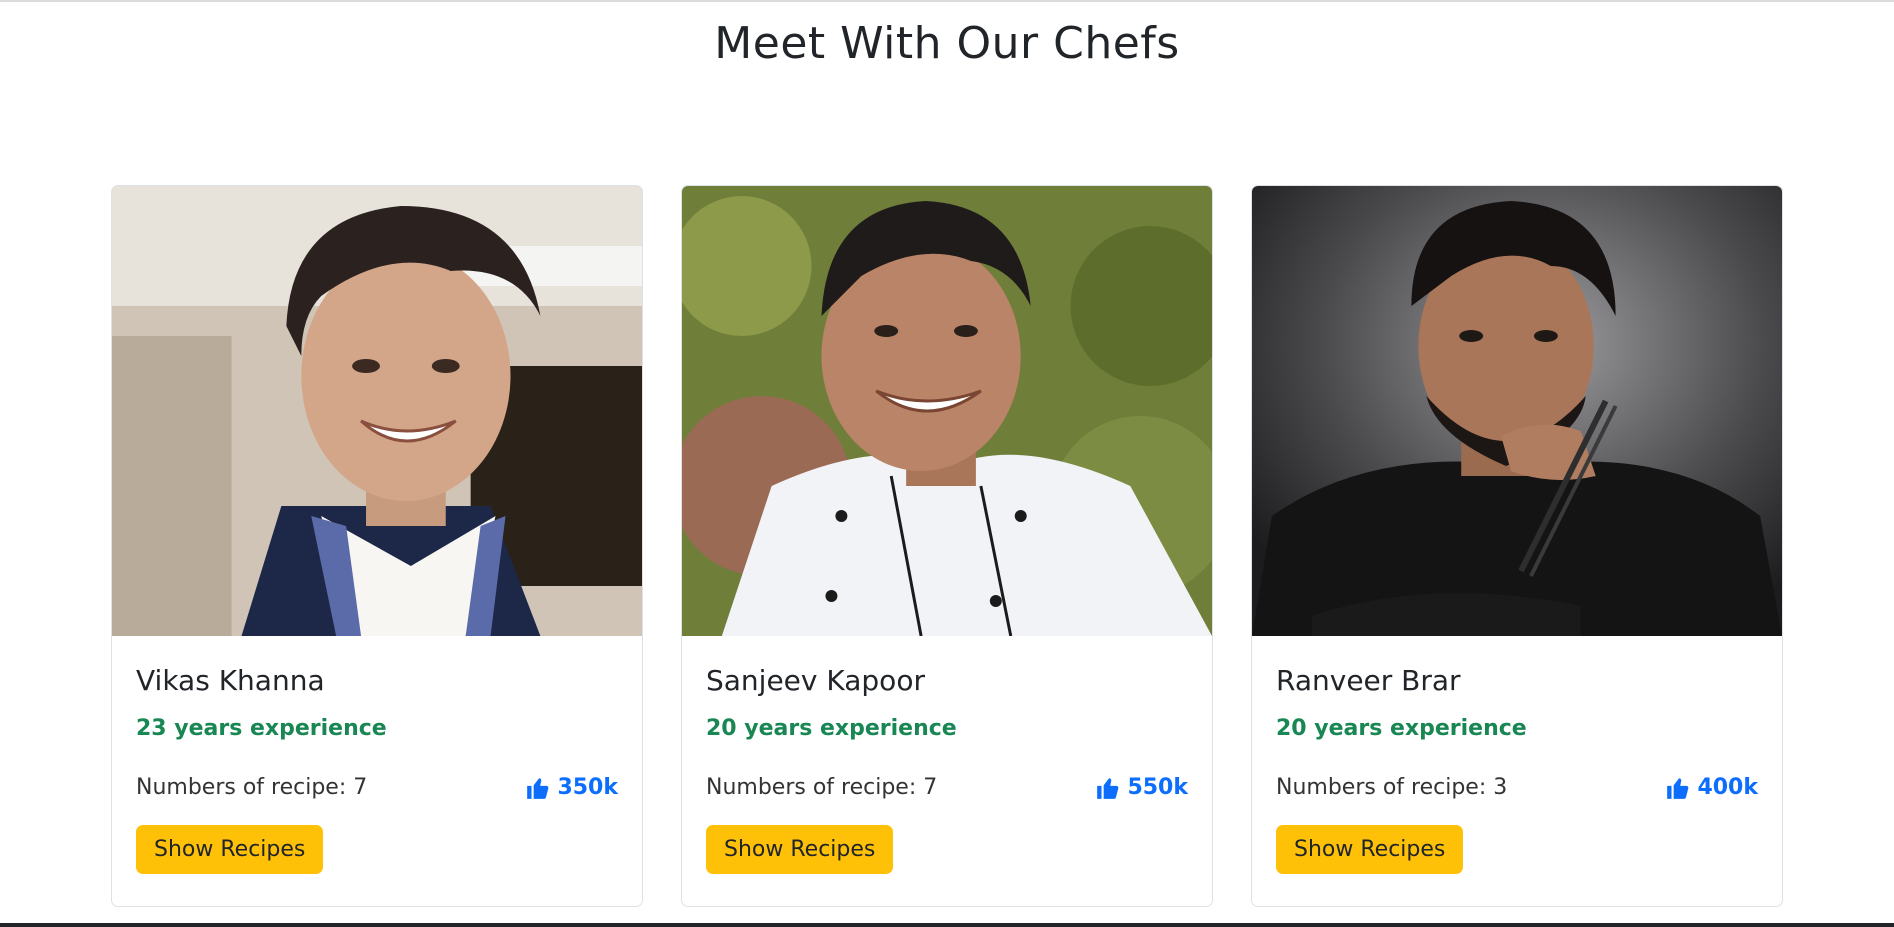  I want to click on chef-name: Sanjeev Kapoor, so click(815, 680).